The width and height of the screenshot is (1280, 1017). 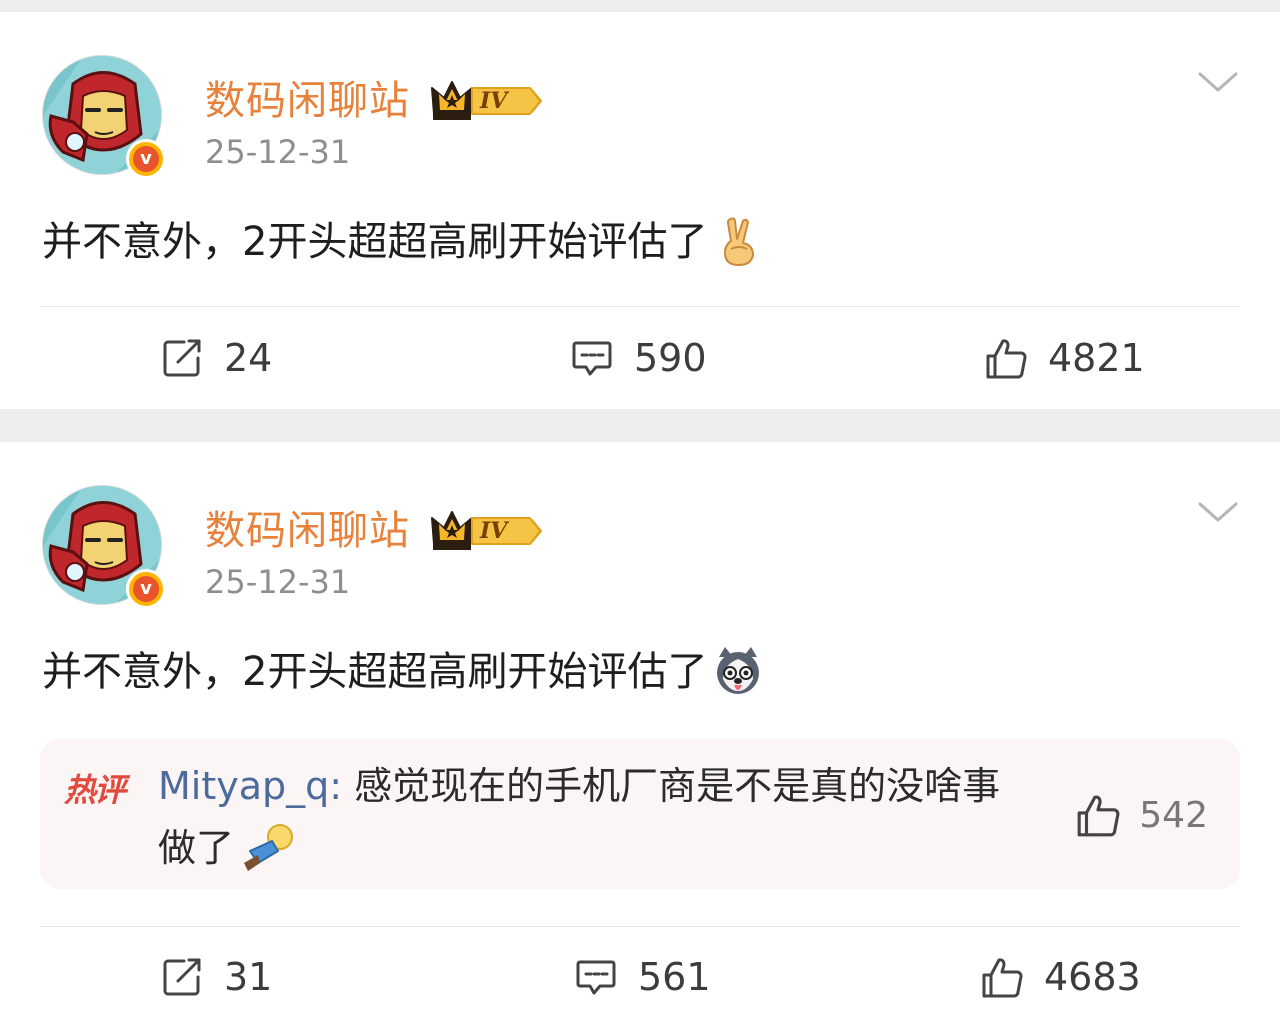 I want to click on comment-button: 590, so click(x=638, y=358).